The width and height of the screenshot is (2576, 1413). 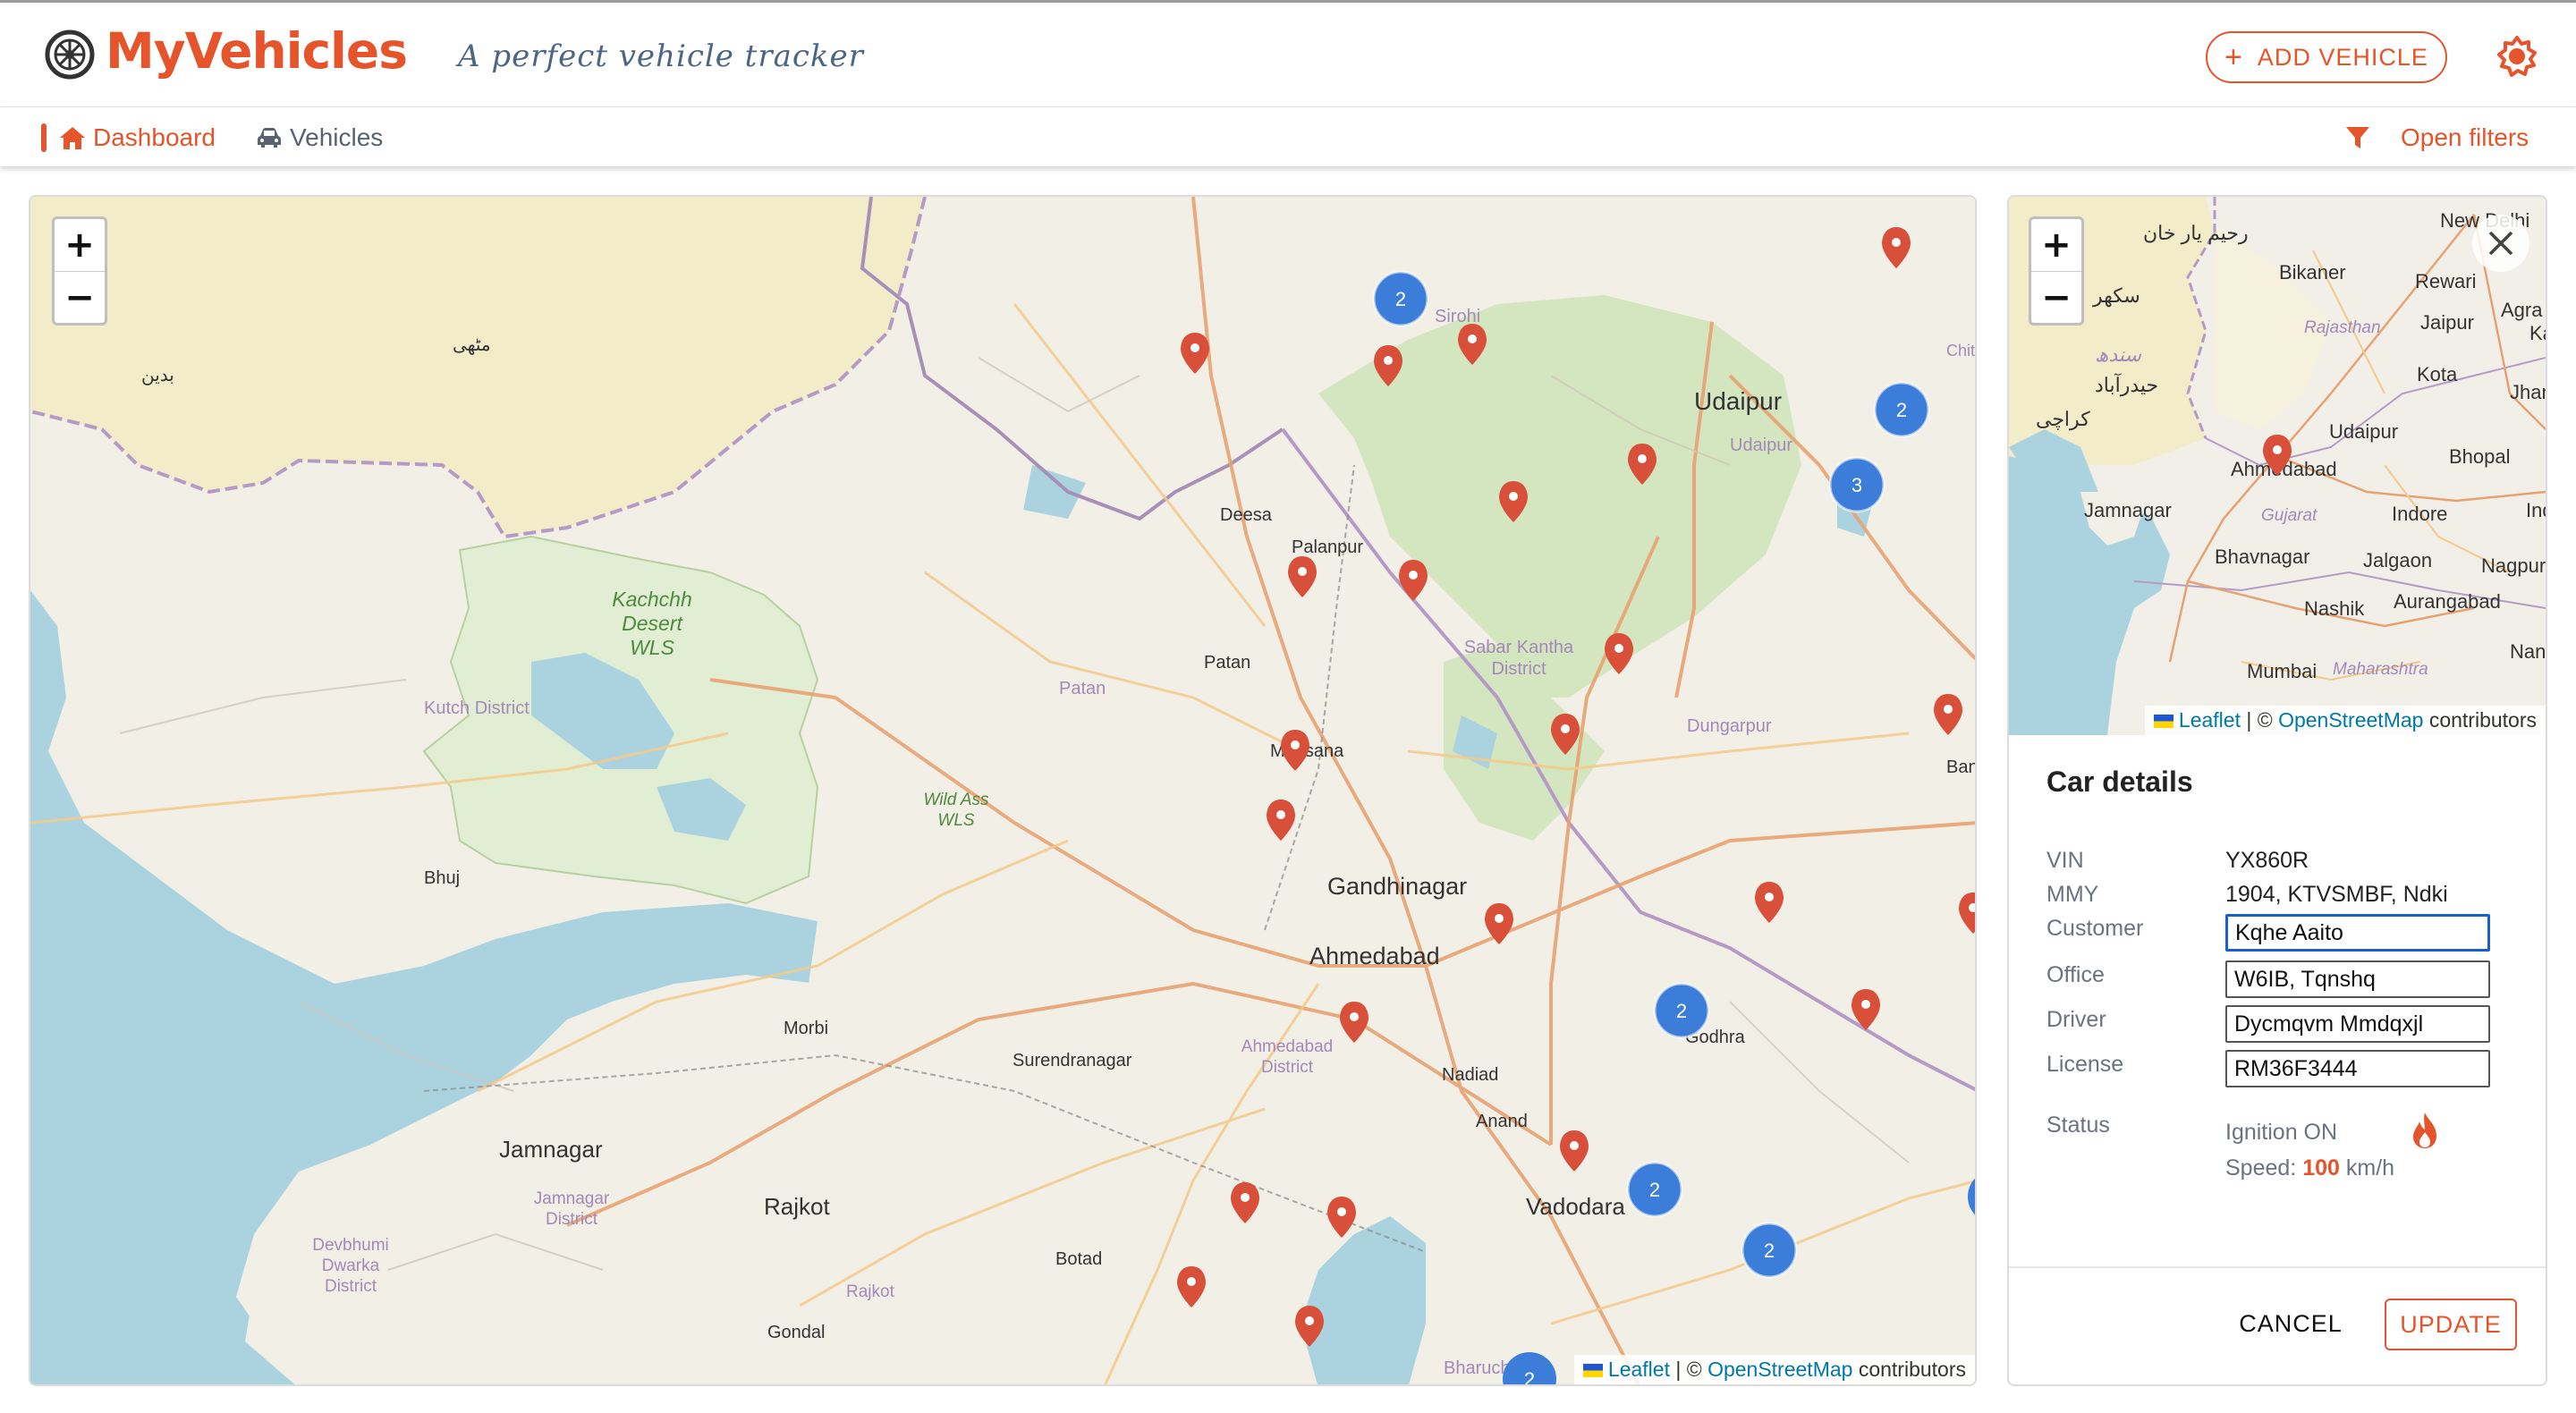 What do you see at coordinates (2312, 272) in the screenshot?
I see `mini-label-bikaner: Bikaner` at bounding box center [2312, 272].